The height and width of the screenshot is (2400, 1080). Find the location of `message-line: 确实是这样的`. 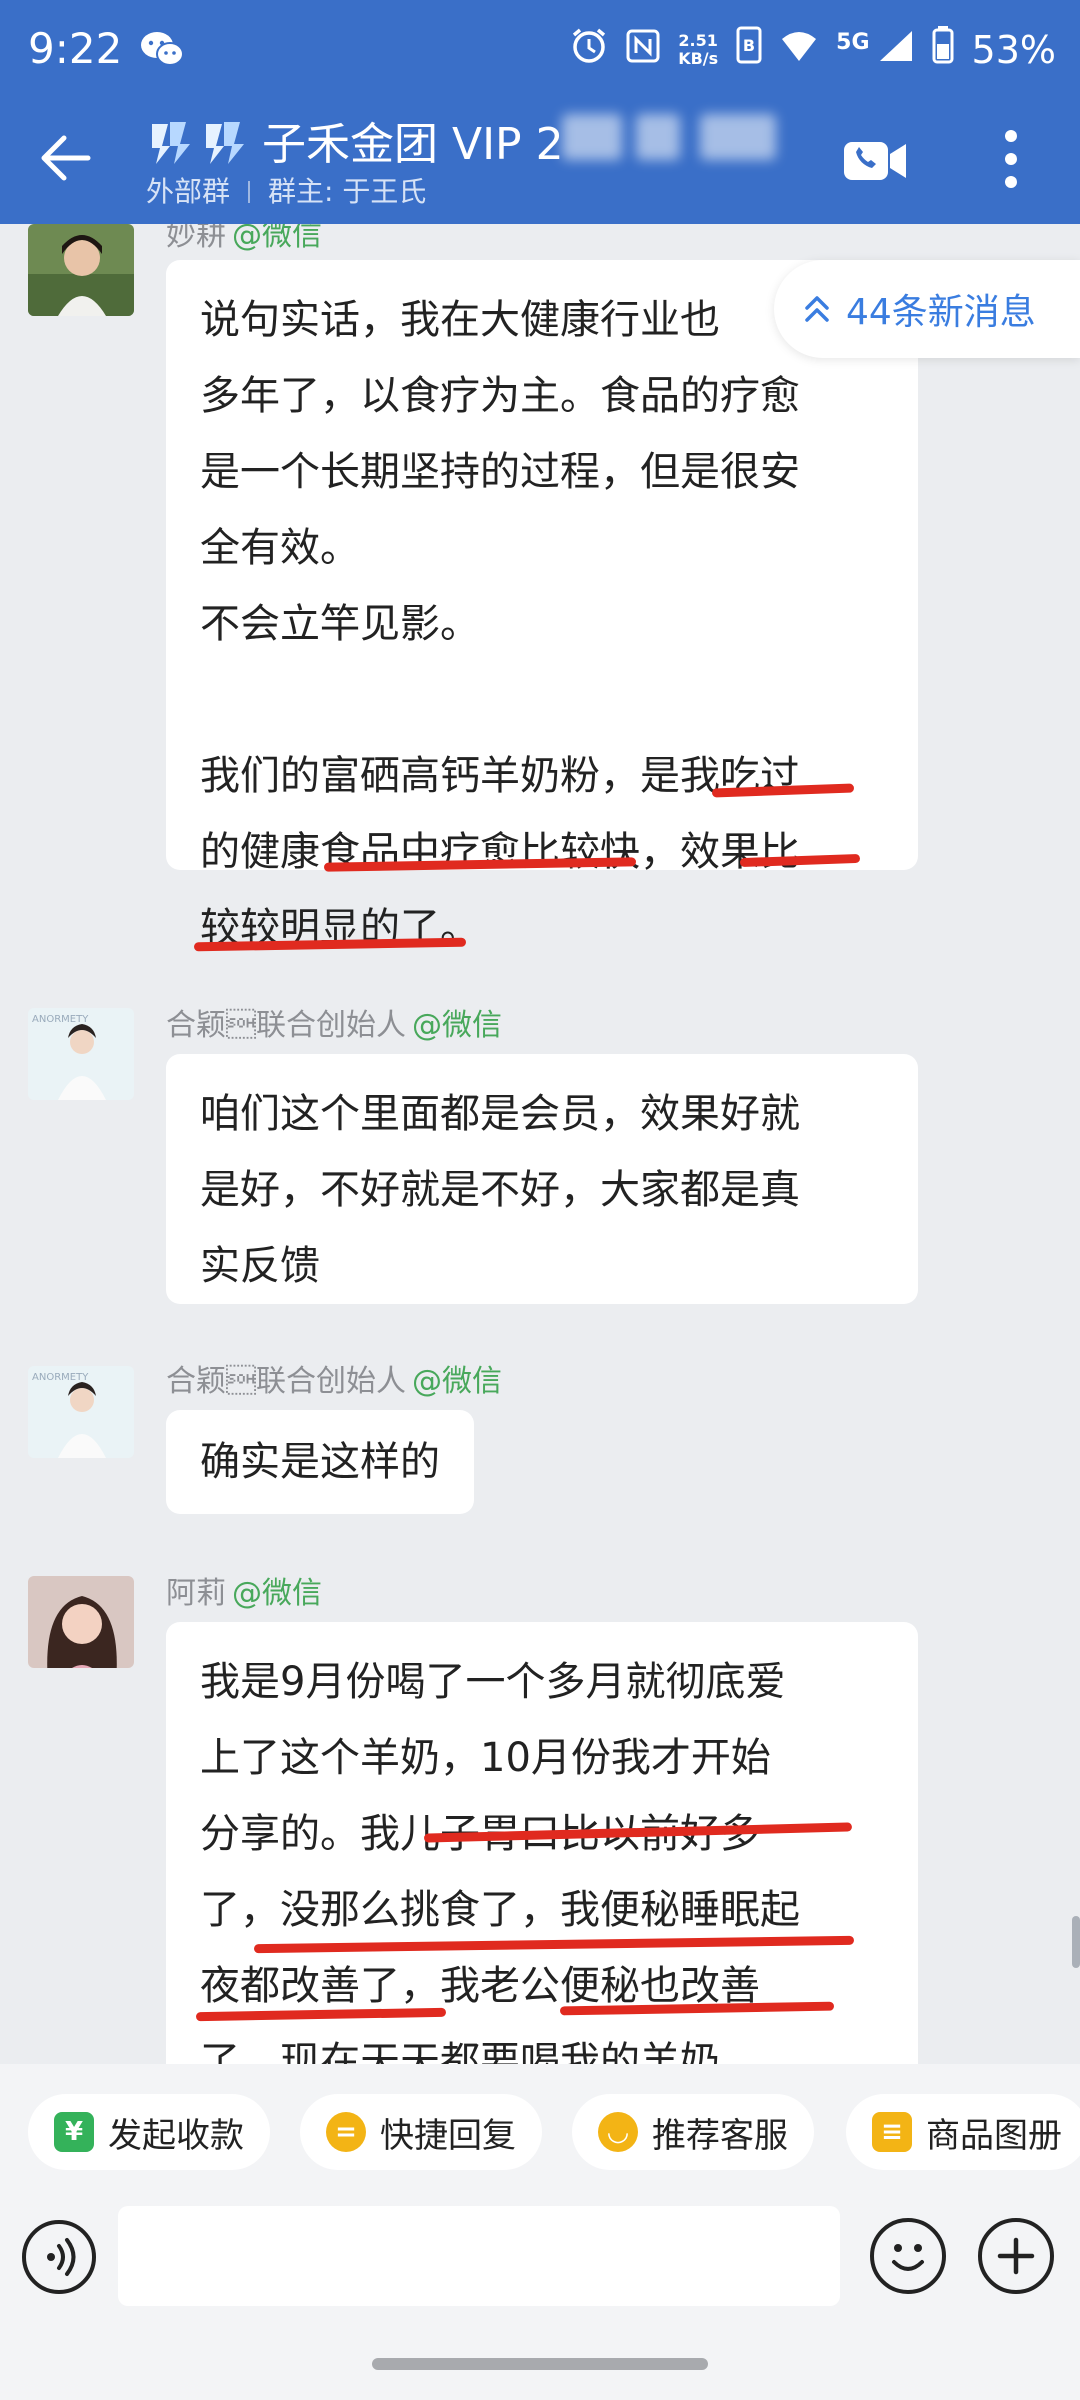

message-line: 确实是这样的 is located at coordinates (320, 1462).